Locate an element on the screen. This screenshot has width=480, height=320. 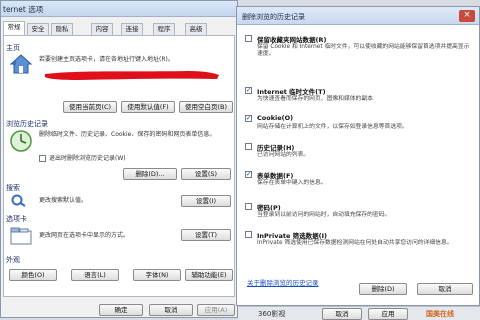
form-data-desc: 保存在表单中键入的信息。 is located at coordinates (292, 183).